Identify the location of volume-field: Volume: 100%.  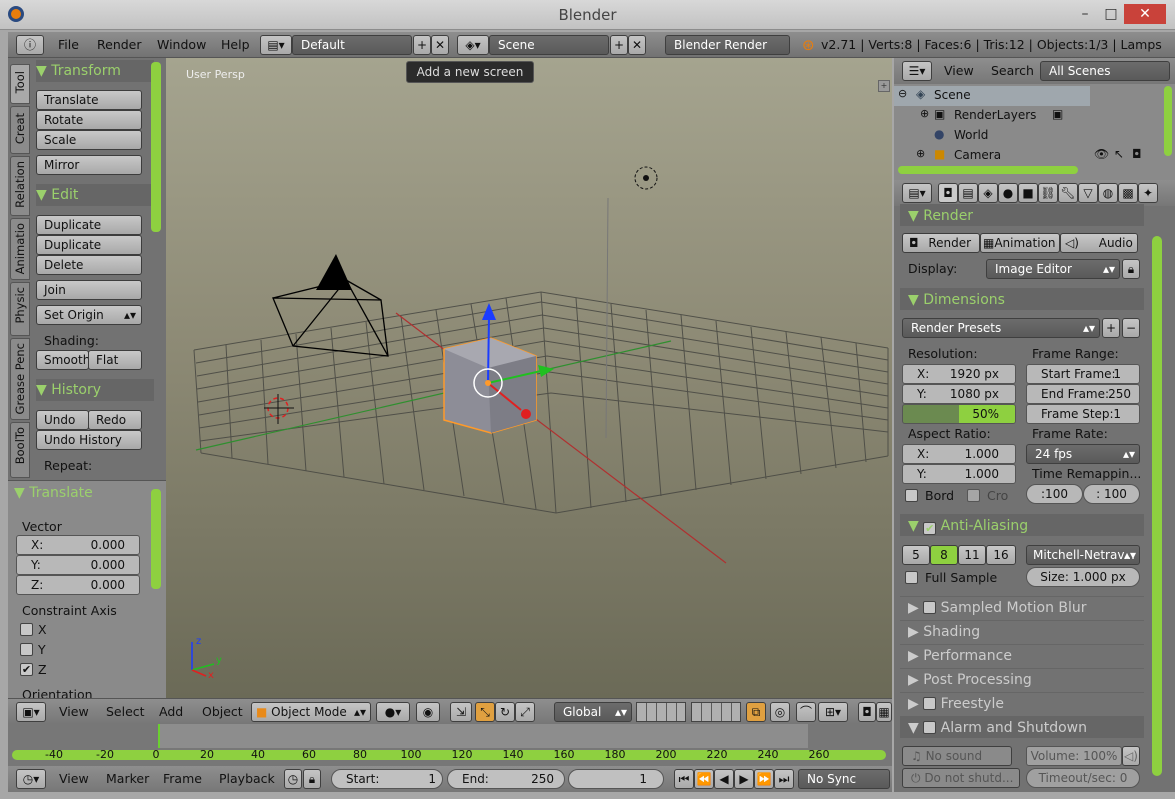
(1074, 756).